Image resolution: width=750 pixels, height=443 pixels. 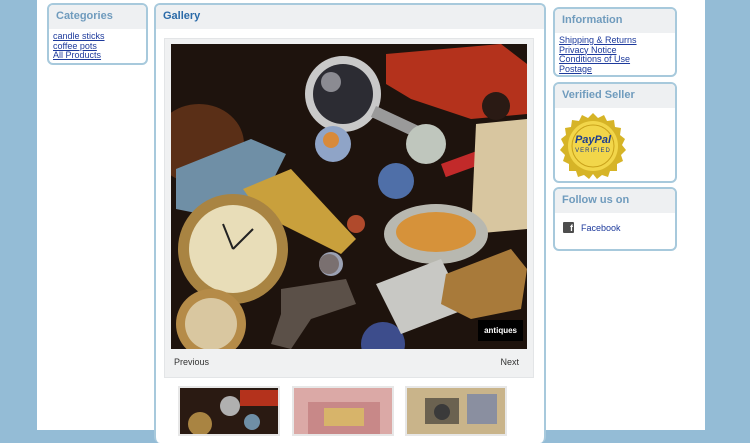 What do you see at coordinates (568, 227) in the screenshot?
I see `facebook-icon: f` at bounding box center [568, 227].